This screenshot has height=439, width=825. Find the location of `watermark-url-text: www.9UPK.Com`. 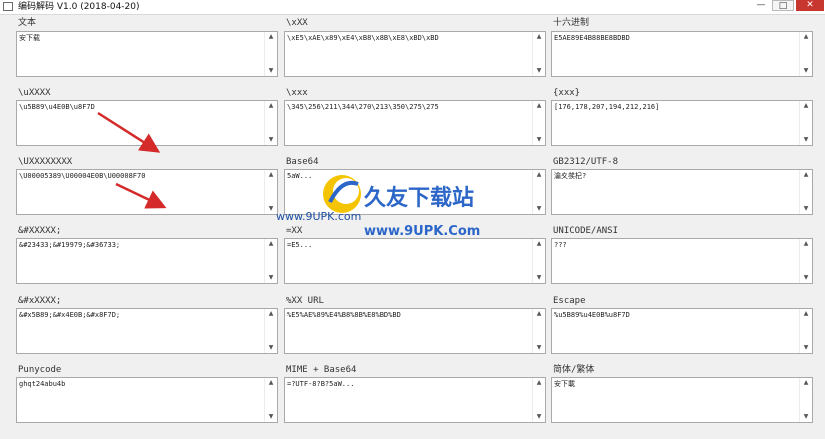

watermark-url-text: www.9UPK.Com is located at coordinates (422, 231).